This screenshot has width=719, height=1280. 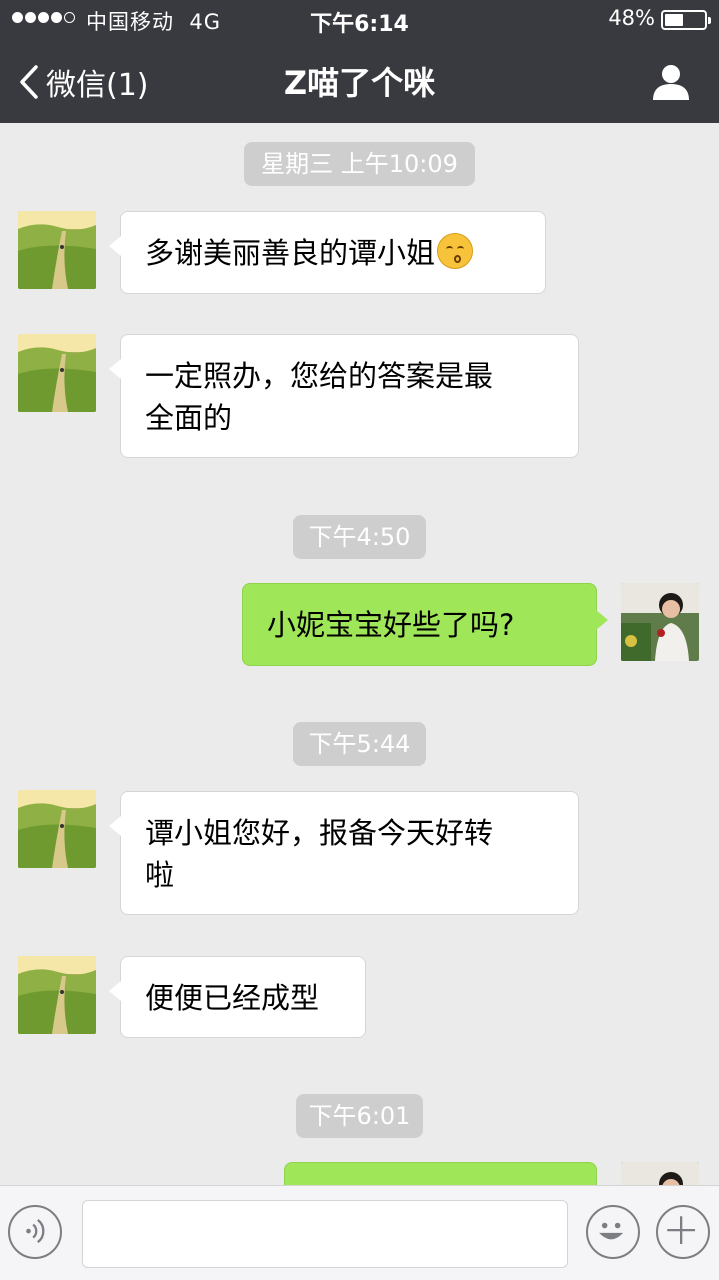 What do you see at coordinates (359, 20) in the screenshot?
I see `status-bar: 中国移动 4G 下午6:14 48%` at bounding box center [359, 20].